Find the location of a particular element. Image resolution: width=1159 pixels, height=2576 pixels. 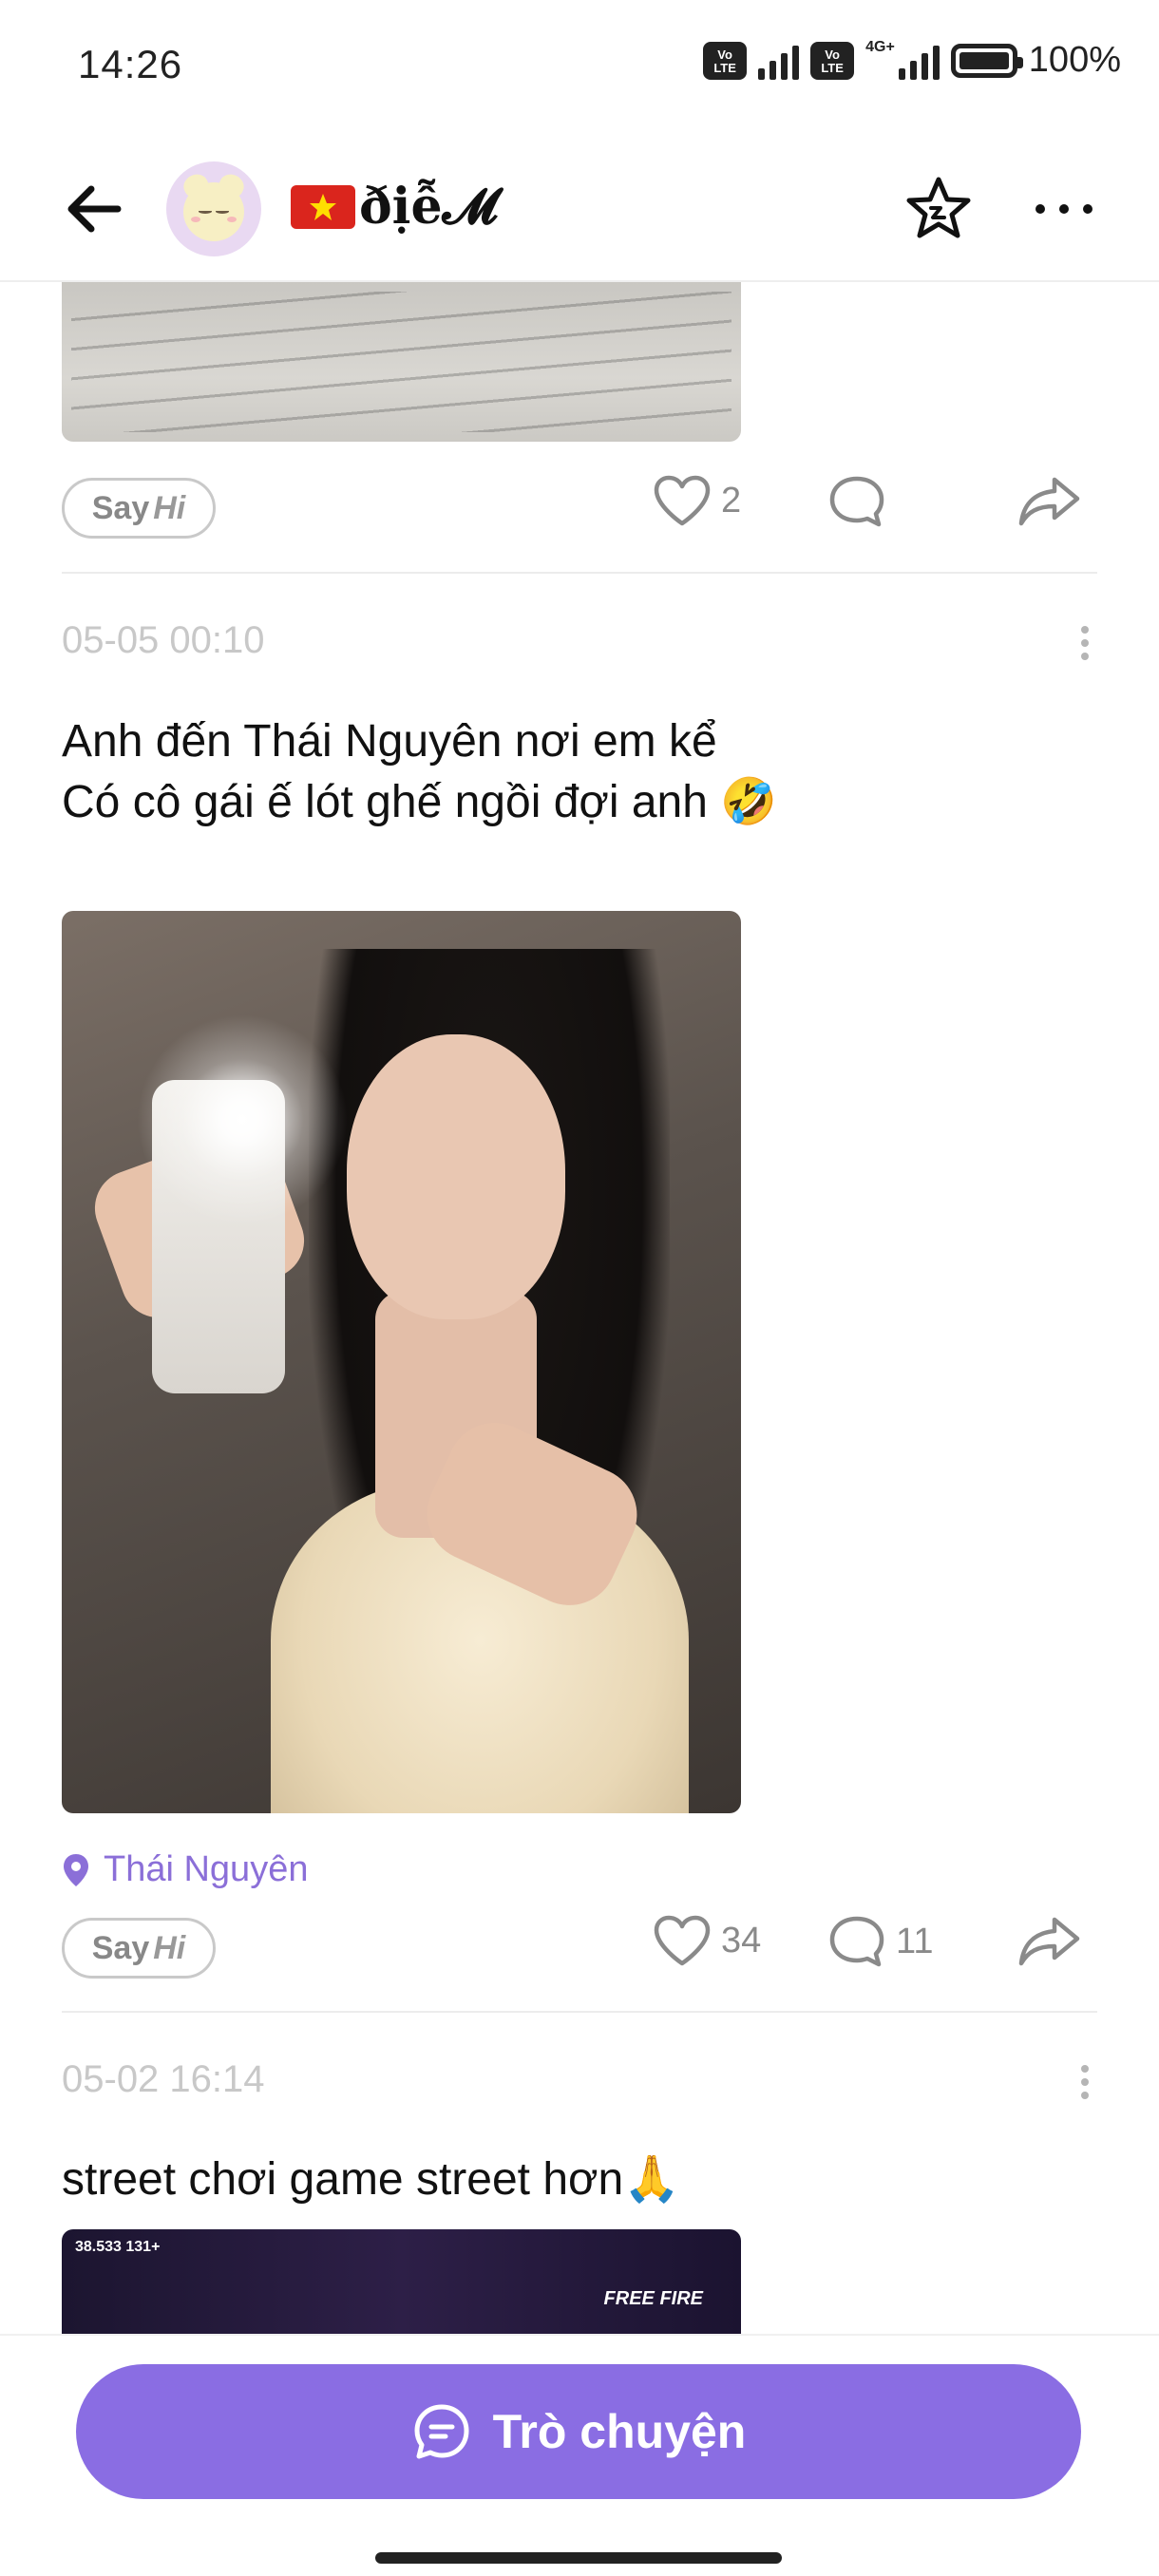

vietnam-flag-icon is located at coordinates (323, 207).